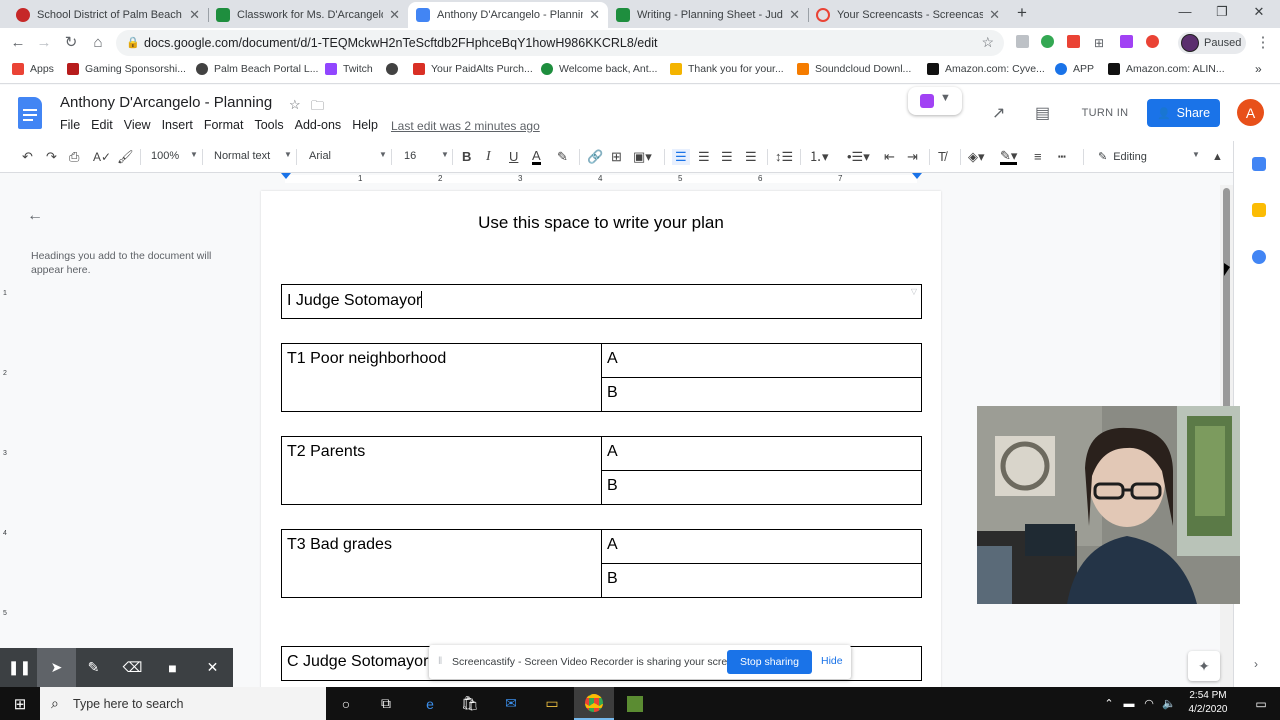 This screenshot has height=720, width=1280. I want to click on hide-notice-button: Hide, so click(832, 661).